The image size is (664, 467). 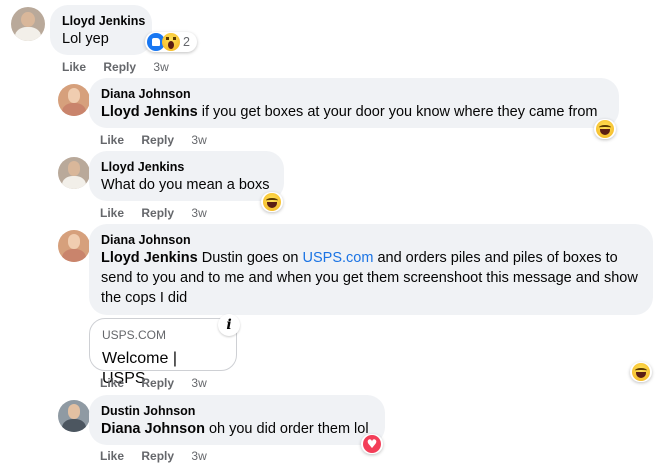 What do you see at coordinates (134, 335) in the screenshot?
I see `link-preview-domain: USPS.COM` at bounding box center [134, 335].